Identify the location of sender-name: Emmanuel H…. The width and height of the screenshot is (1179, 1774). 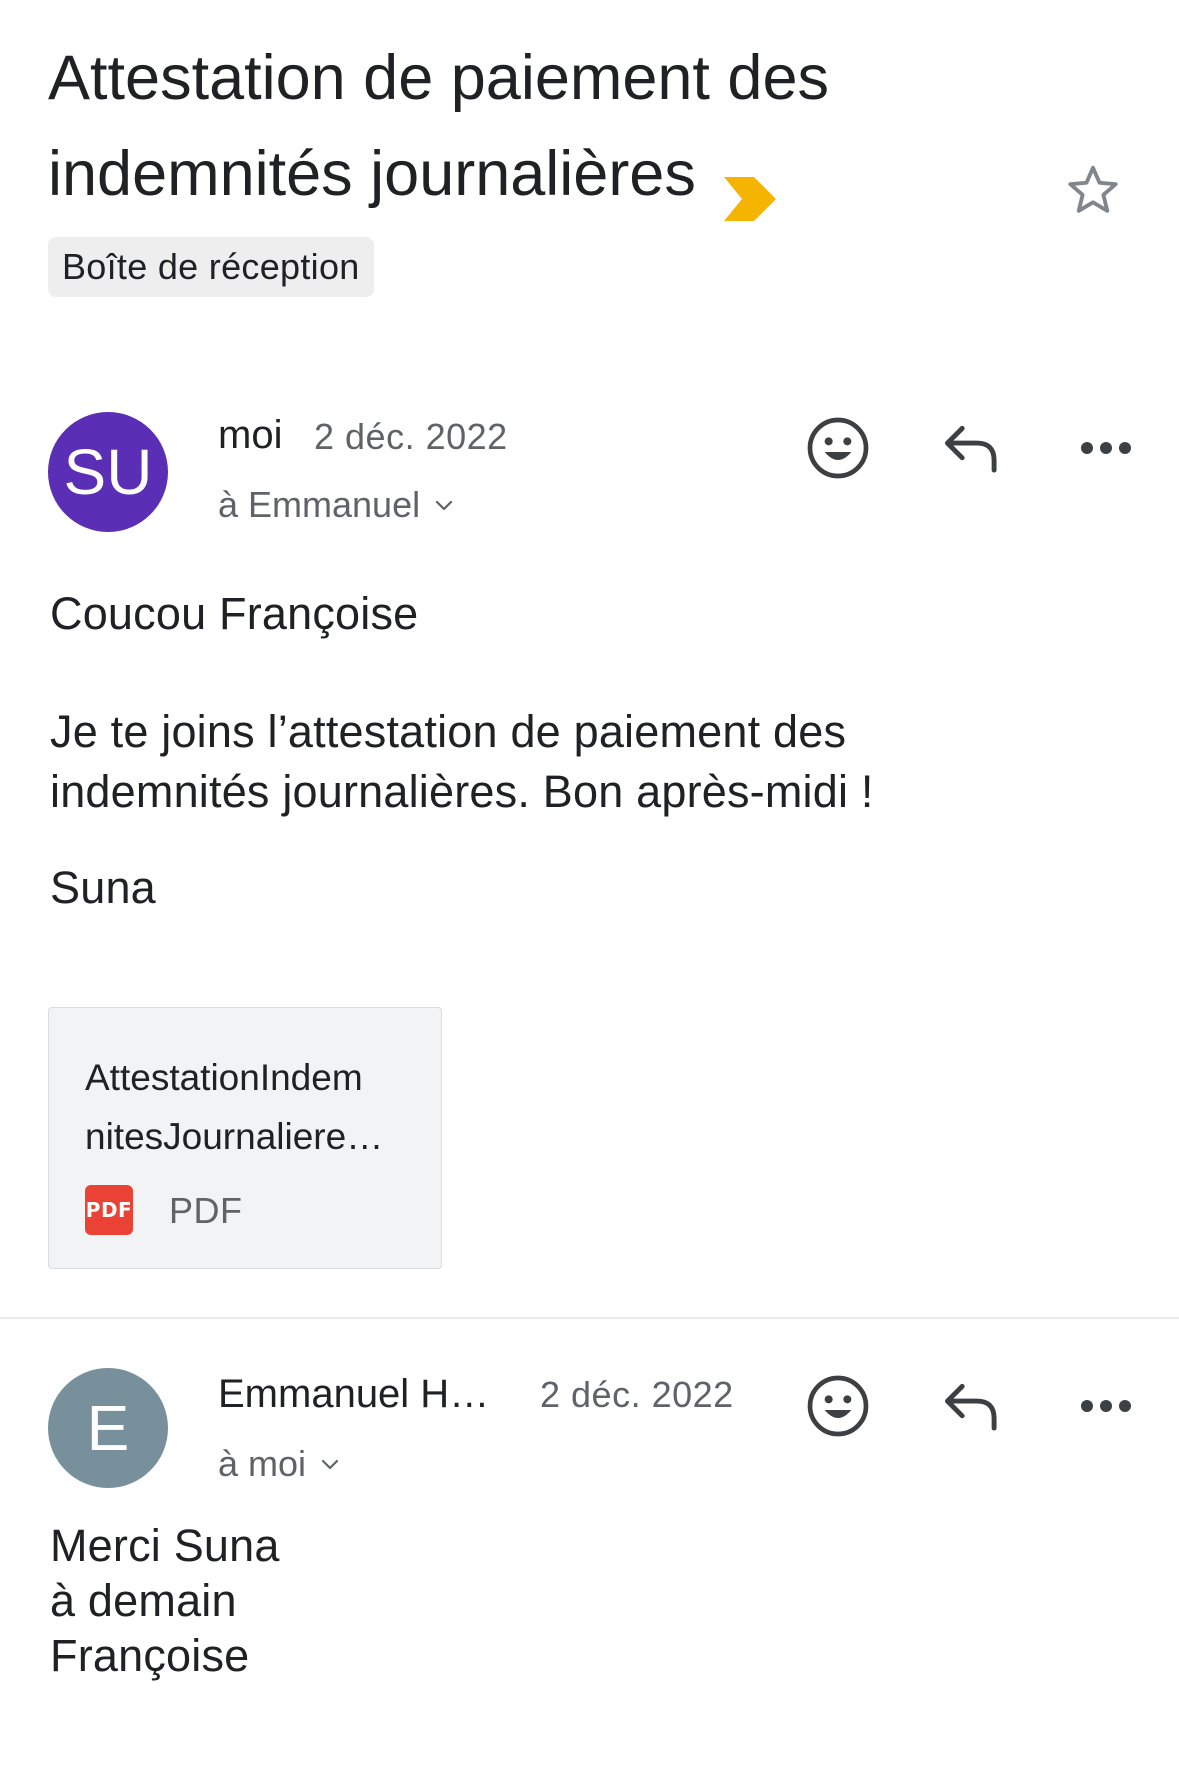
(353, 1394).